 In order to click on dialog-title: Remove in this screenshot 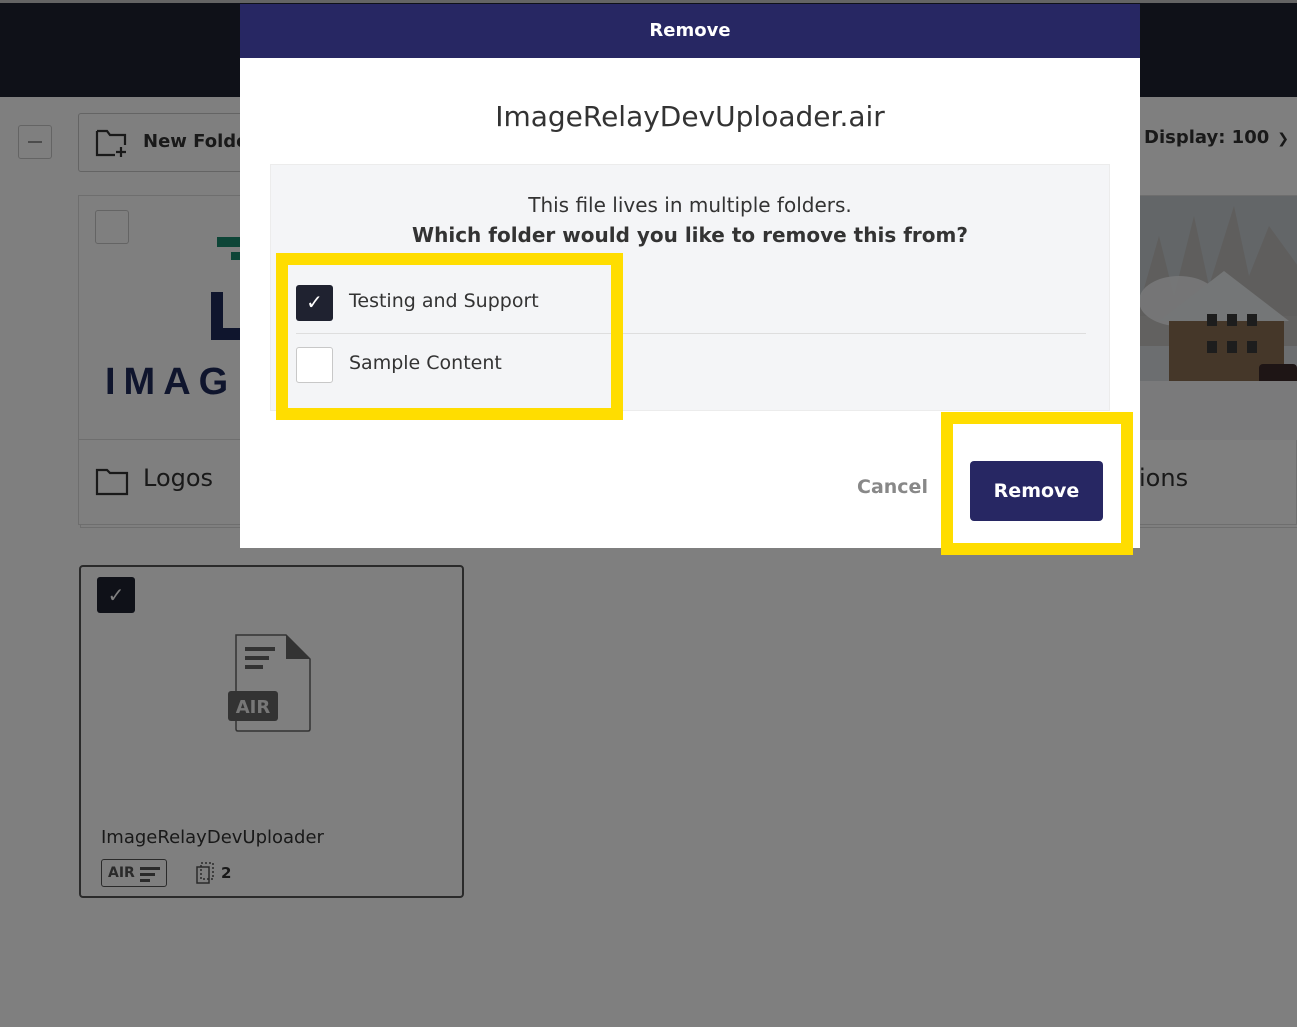, I will do `click(690, 31)`.